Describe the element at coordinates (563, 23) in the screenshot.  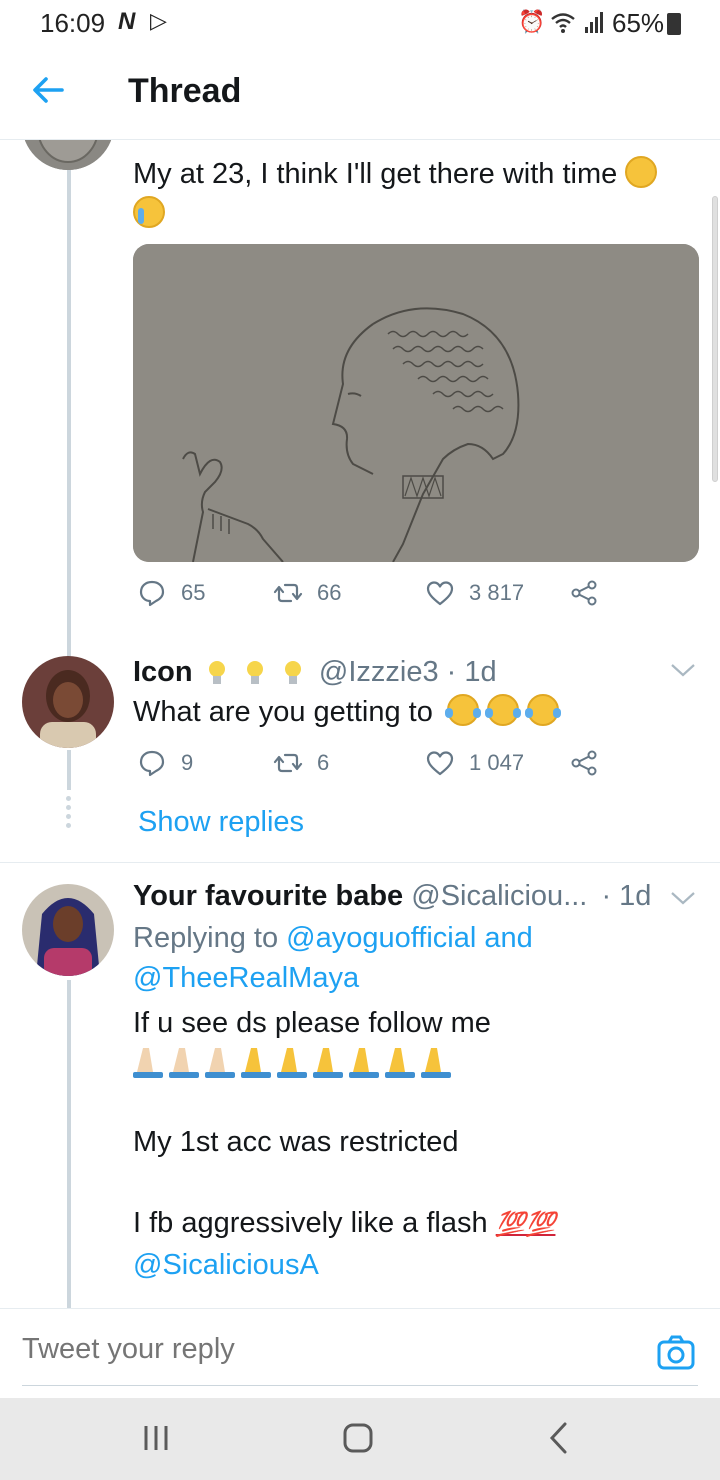
I see `wifi-icon` at that location.